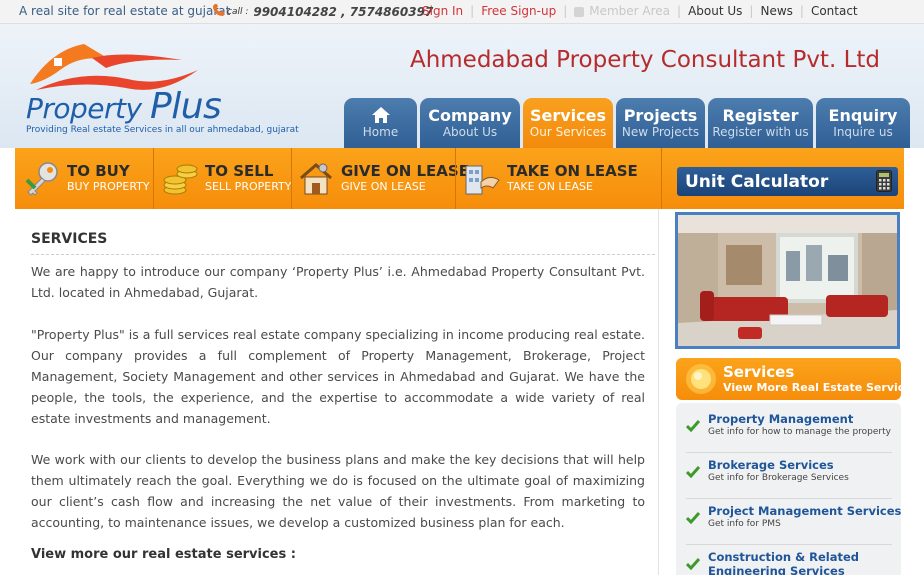 The image size is (924, 575). What do you see at coordinates (316, 178) in the screenshot?
I see `house-lease-icon` at bounding box center [316, 178].